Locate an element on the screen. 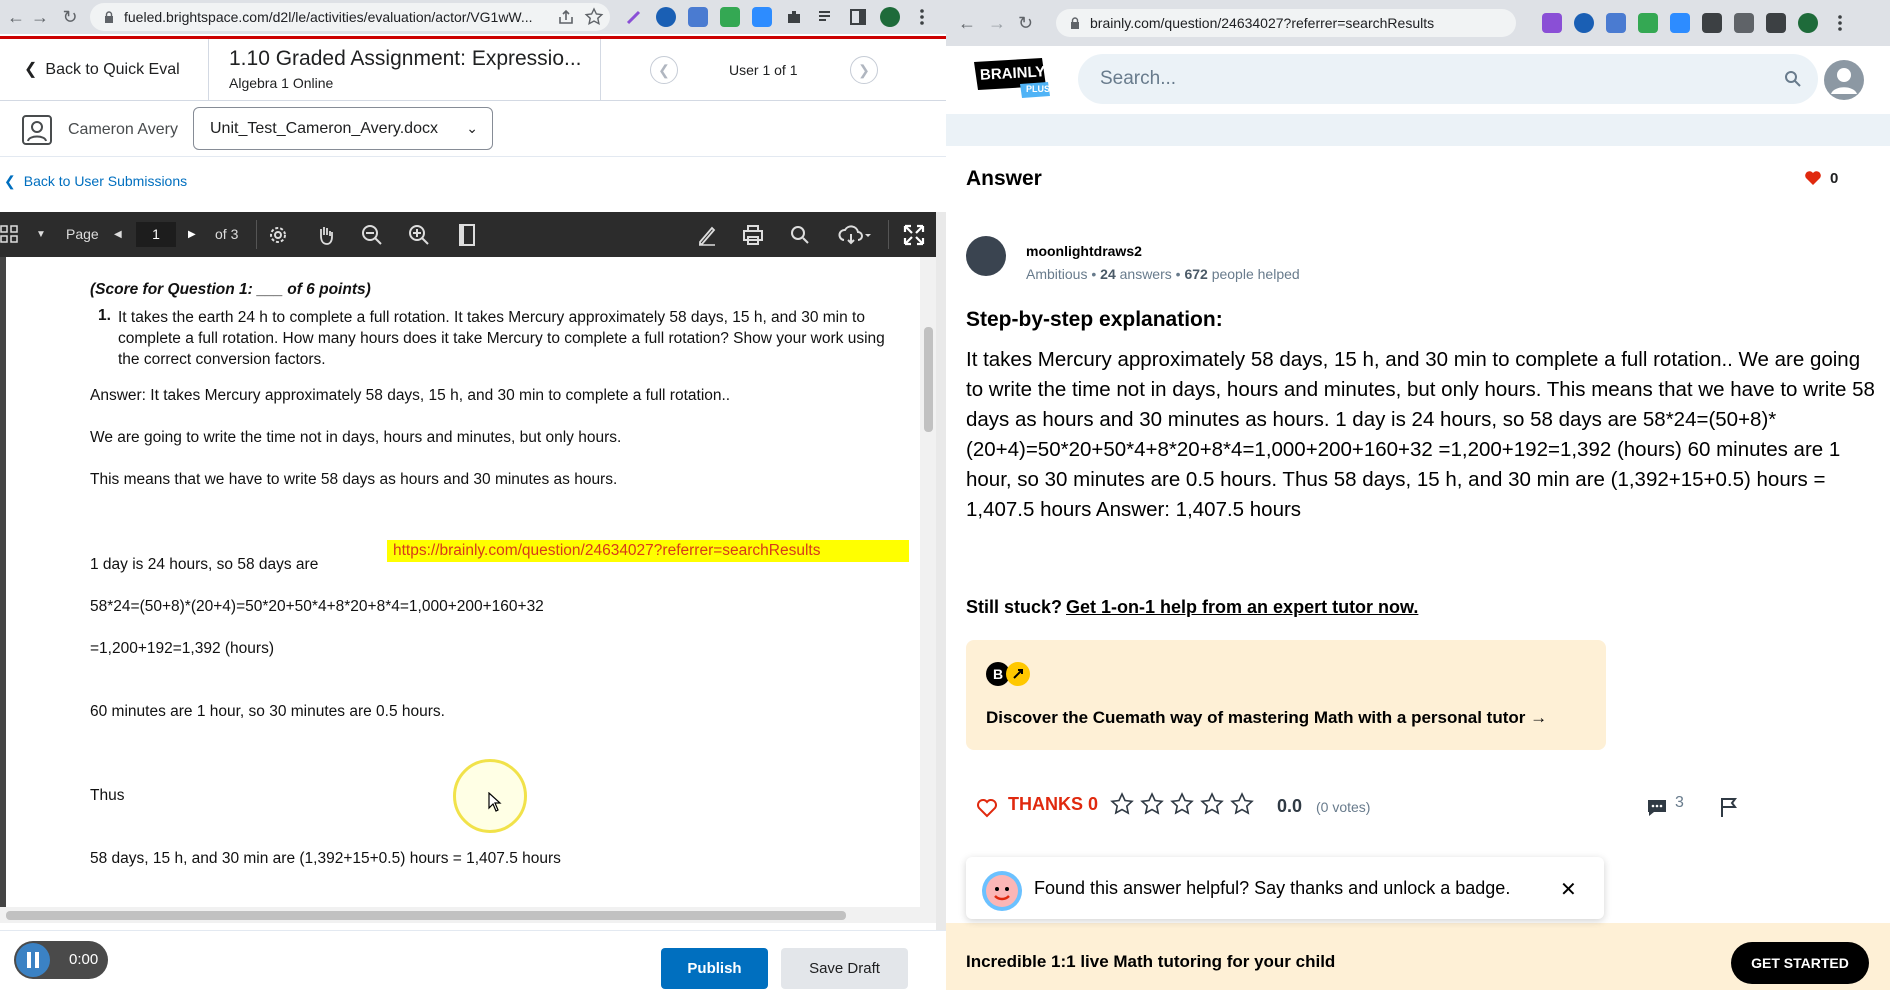 The image size is (1890, 990). horizontal-scrollbar is located at coordinates (468, 915).